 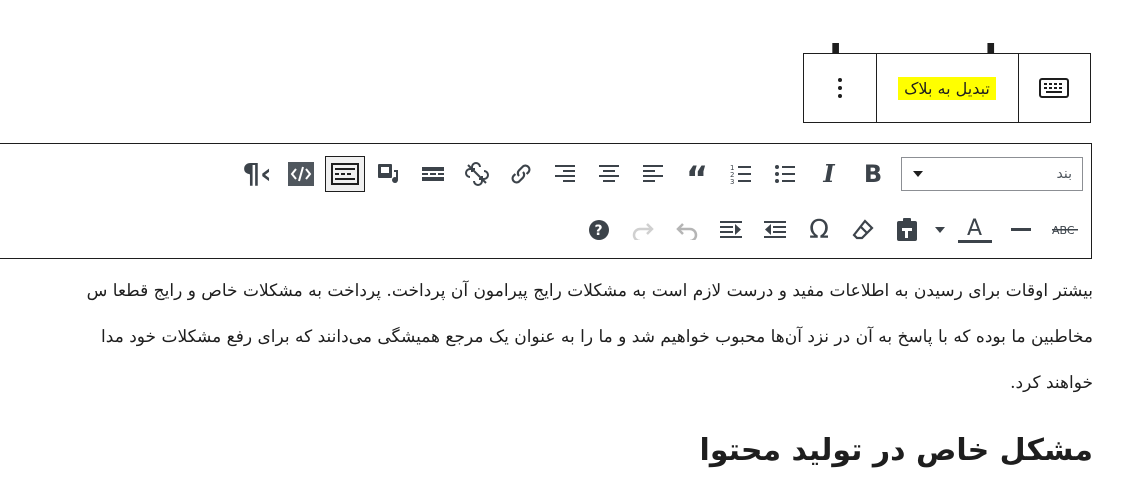 I want to click on paragraph-direction-button: ¶‹, so click(x=257, y=174).